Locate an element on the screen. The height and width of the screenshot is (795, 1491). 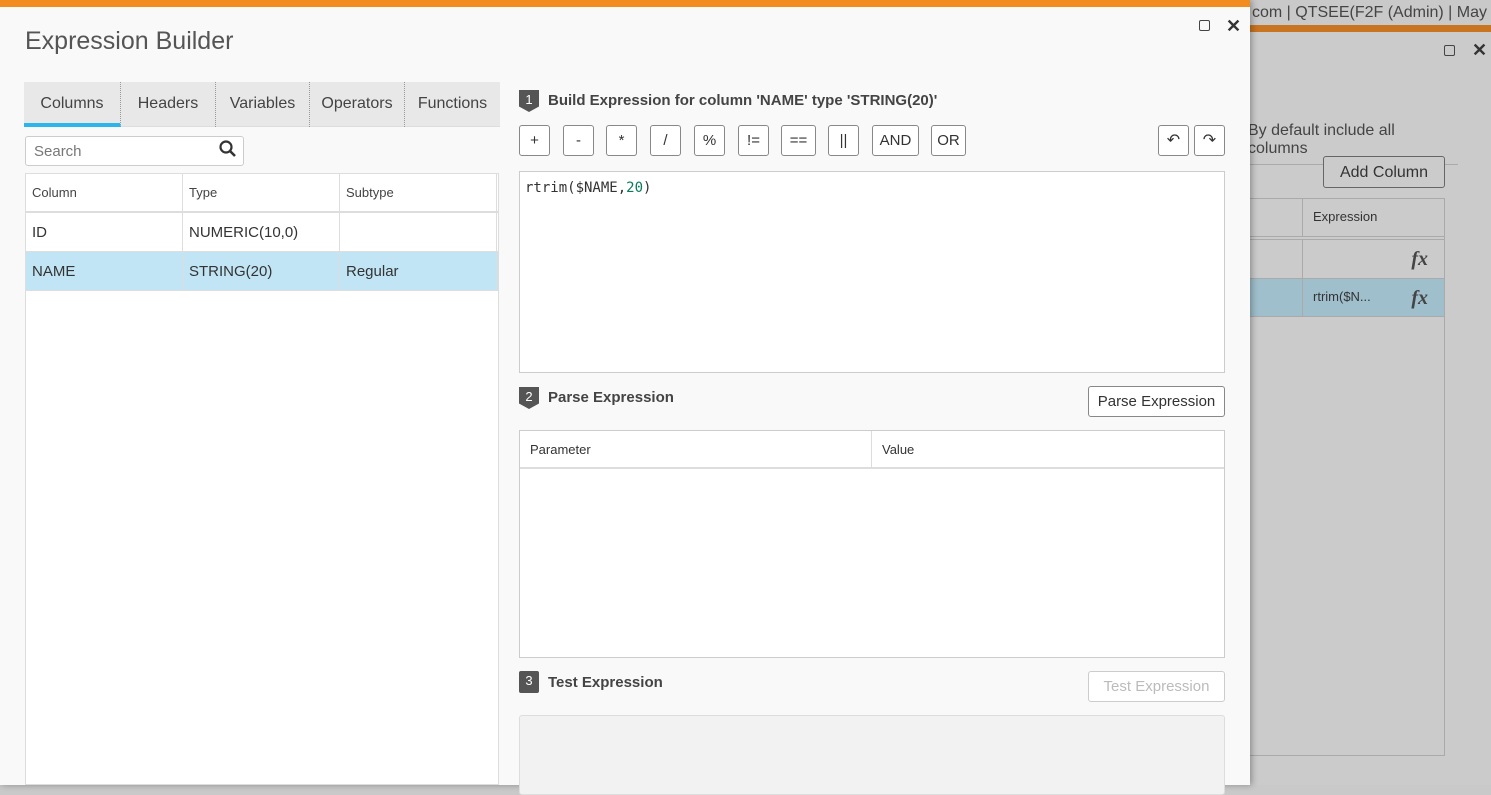
parse-expression-button: Parse Expression is located at coordinates (1156, 401).